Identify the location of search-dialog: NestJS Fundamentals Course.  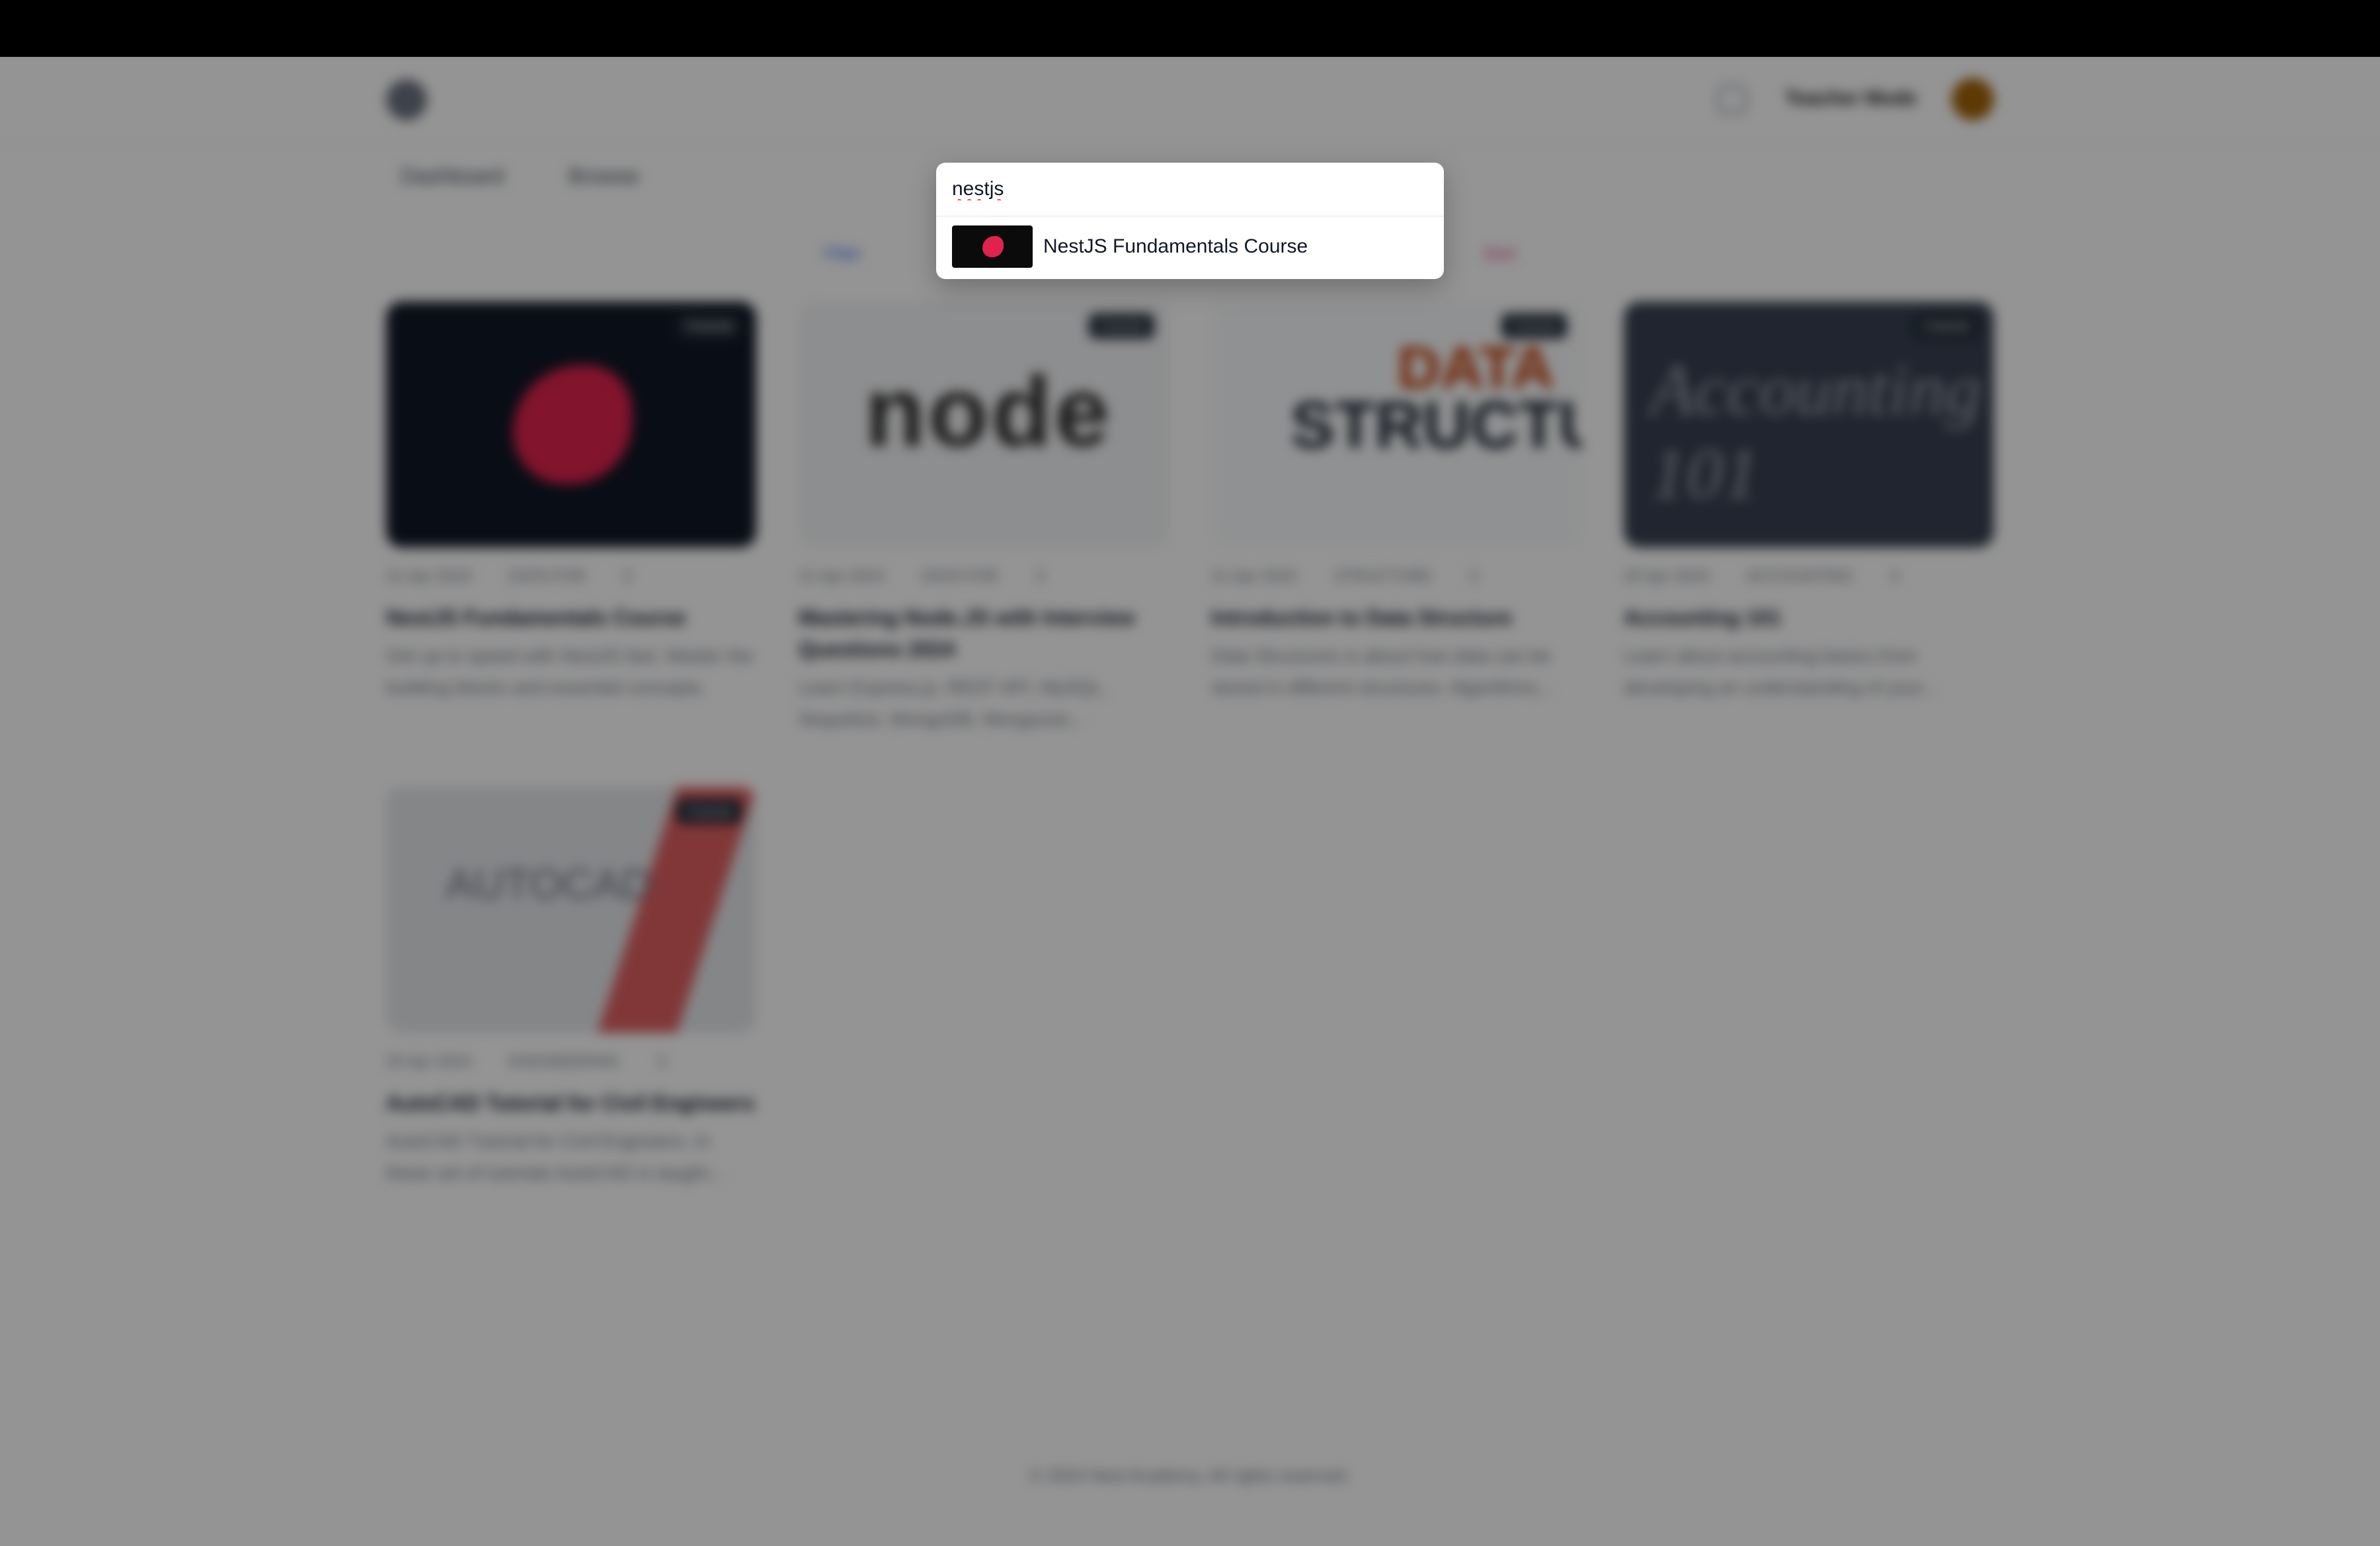
(1190, 221).